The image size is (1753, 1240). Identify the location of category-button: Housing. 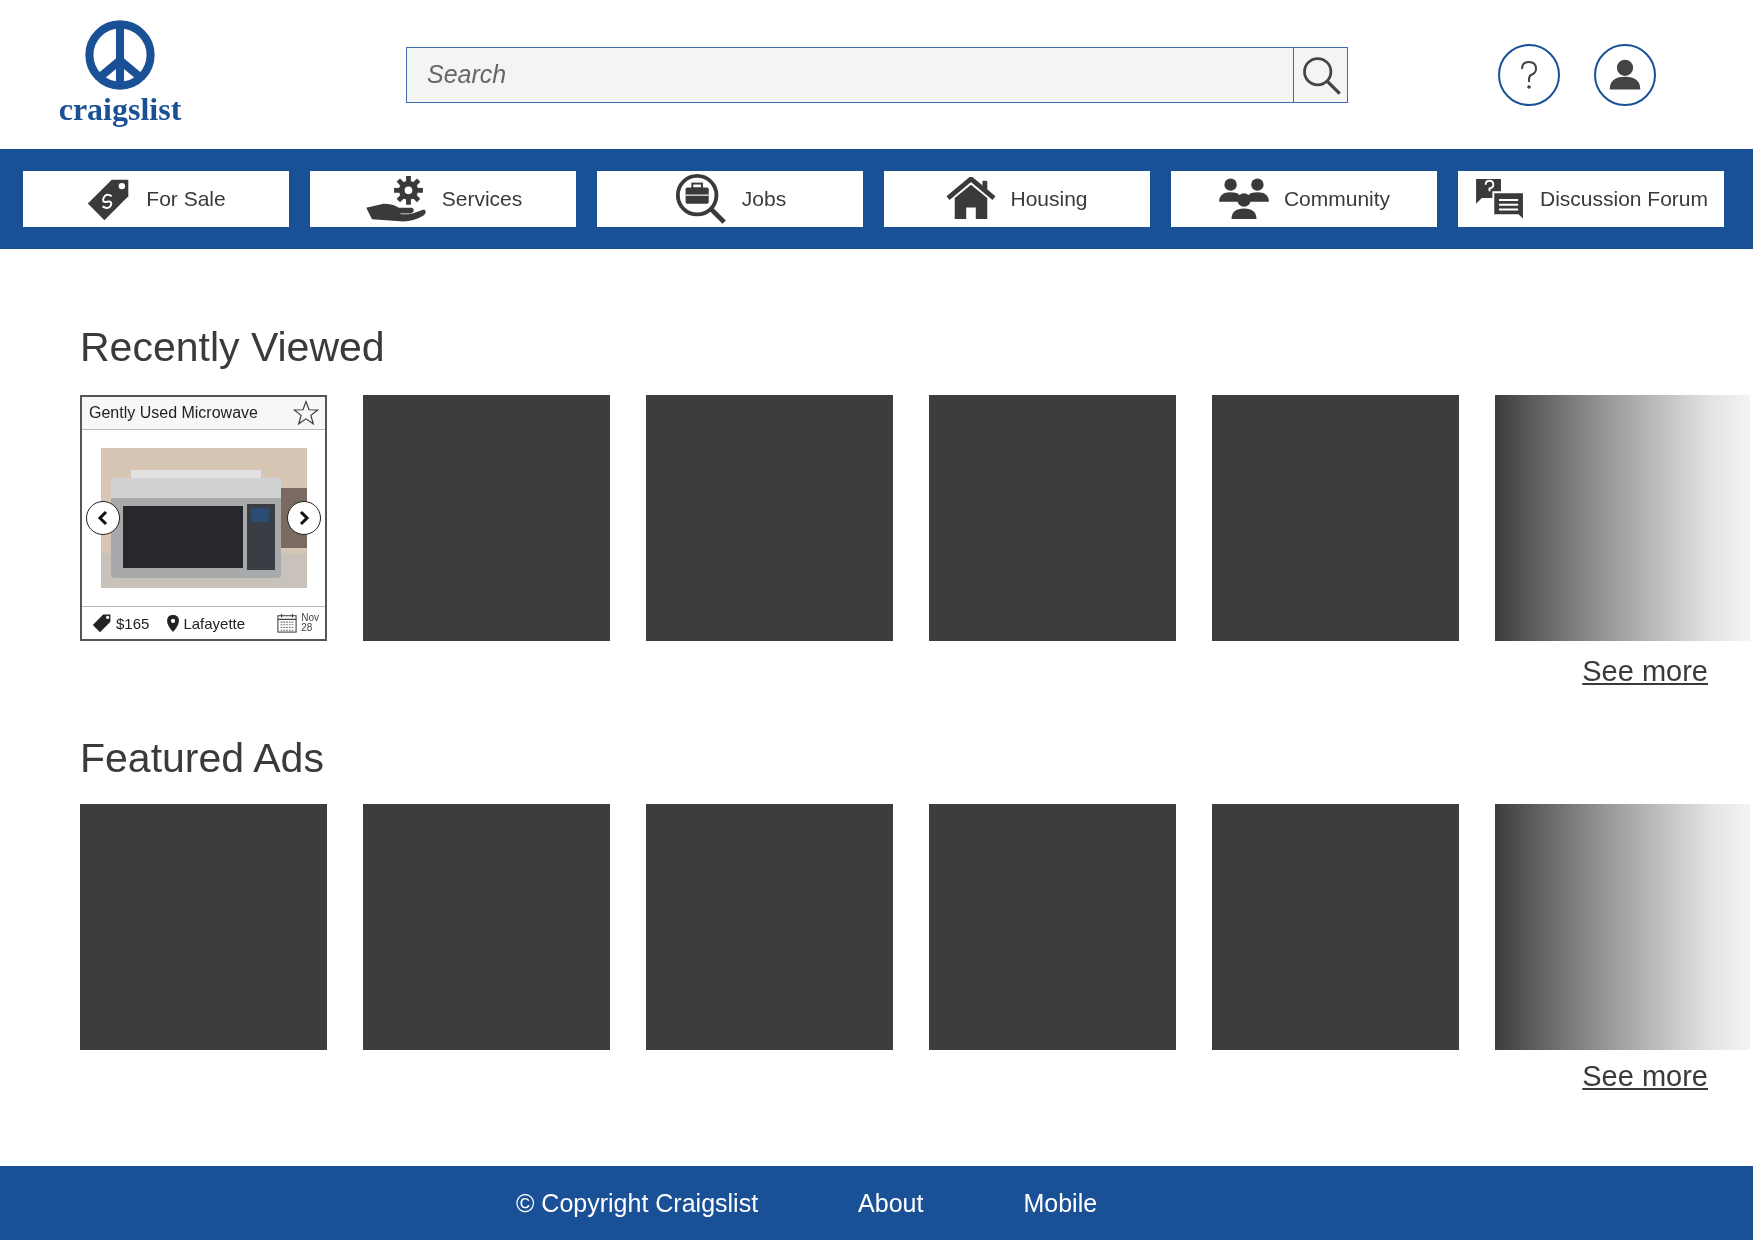
(1017, 199).